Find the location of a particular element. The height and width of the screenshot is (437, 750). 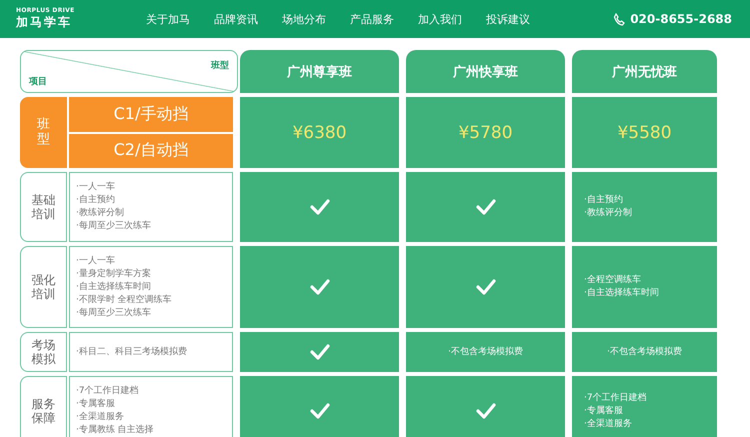

plan-header: 广州无忧班 is located at coordinates (644, 71).